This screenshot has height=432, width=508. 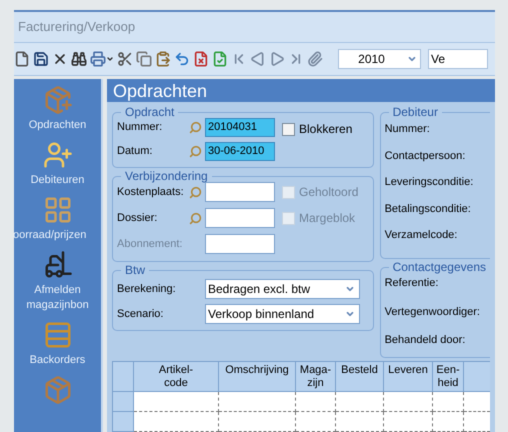 What do you see at coordinates (137, 218) in the screenshot?
I see `field-label: Dossier:` at bounding box center [137, 218].